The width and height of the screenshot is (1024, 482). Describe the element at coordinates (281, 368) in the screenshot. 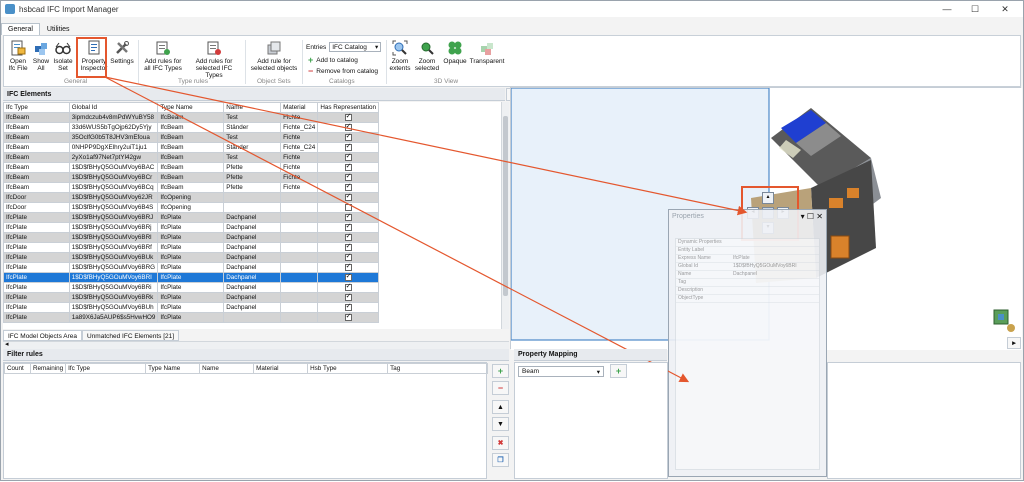

I see `col-filter-material: Material` at that location.